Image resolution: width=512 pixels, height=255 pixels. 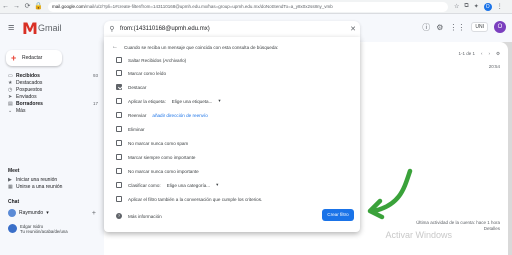 I want to click on search-bar: ⚲ from:(143110168@upmh.edu.mx) ✕, so click(x=232, y=29).